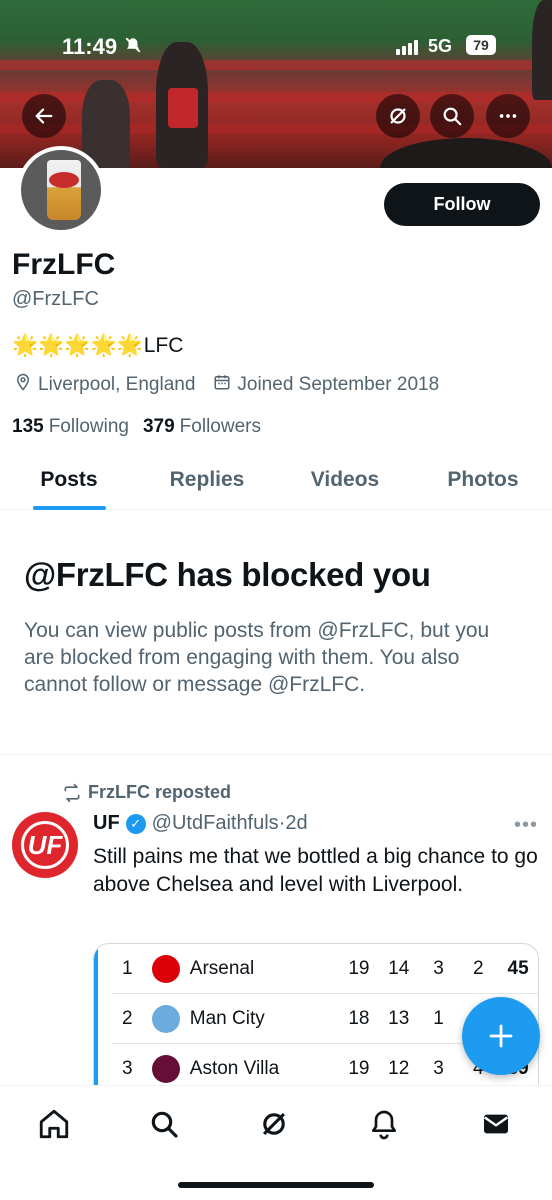  I want to click on bell-icon, so click(384, 1125).